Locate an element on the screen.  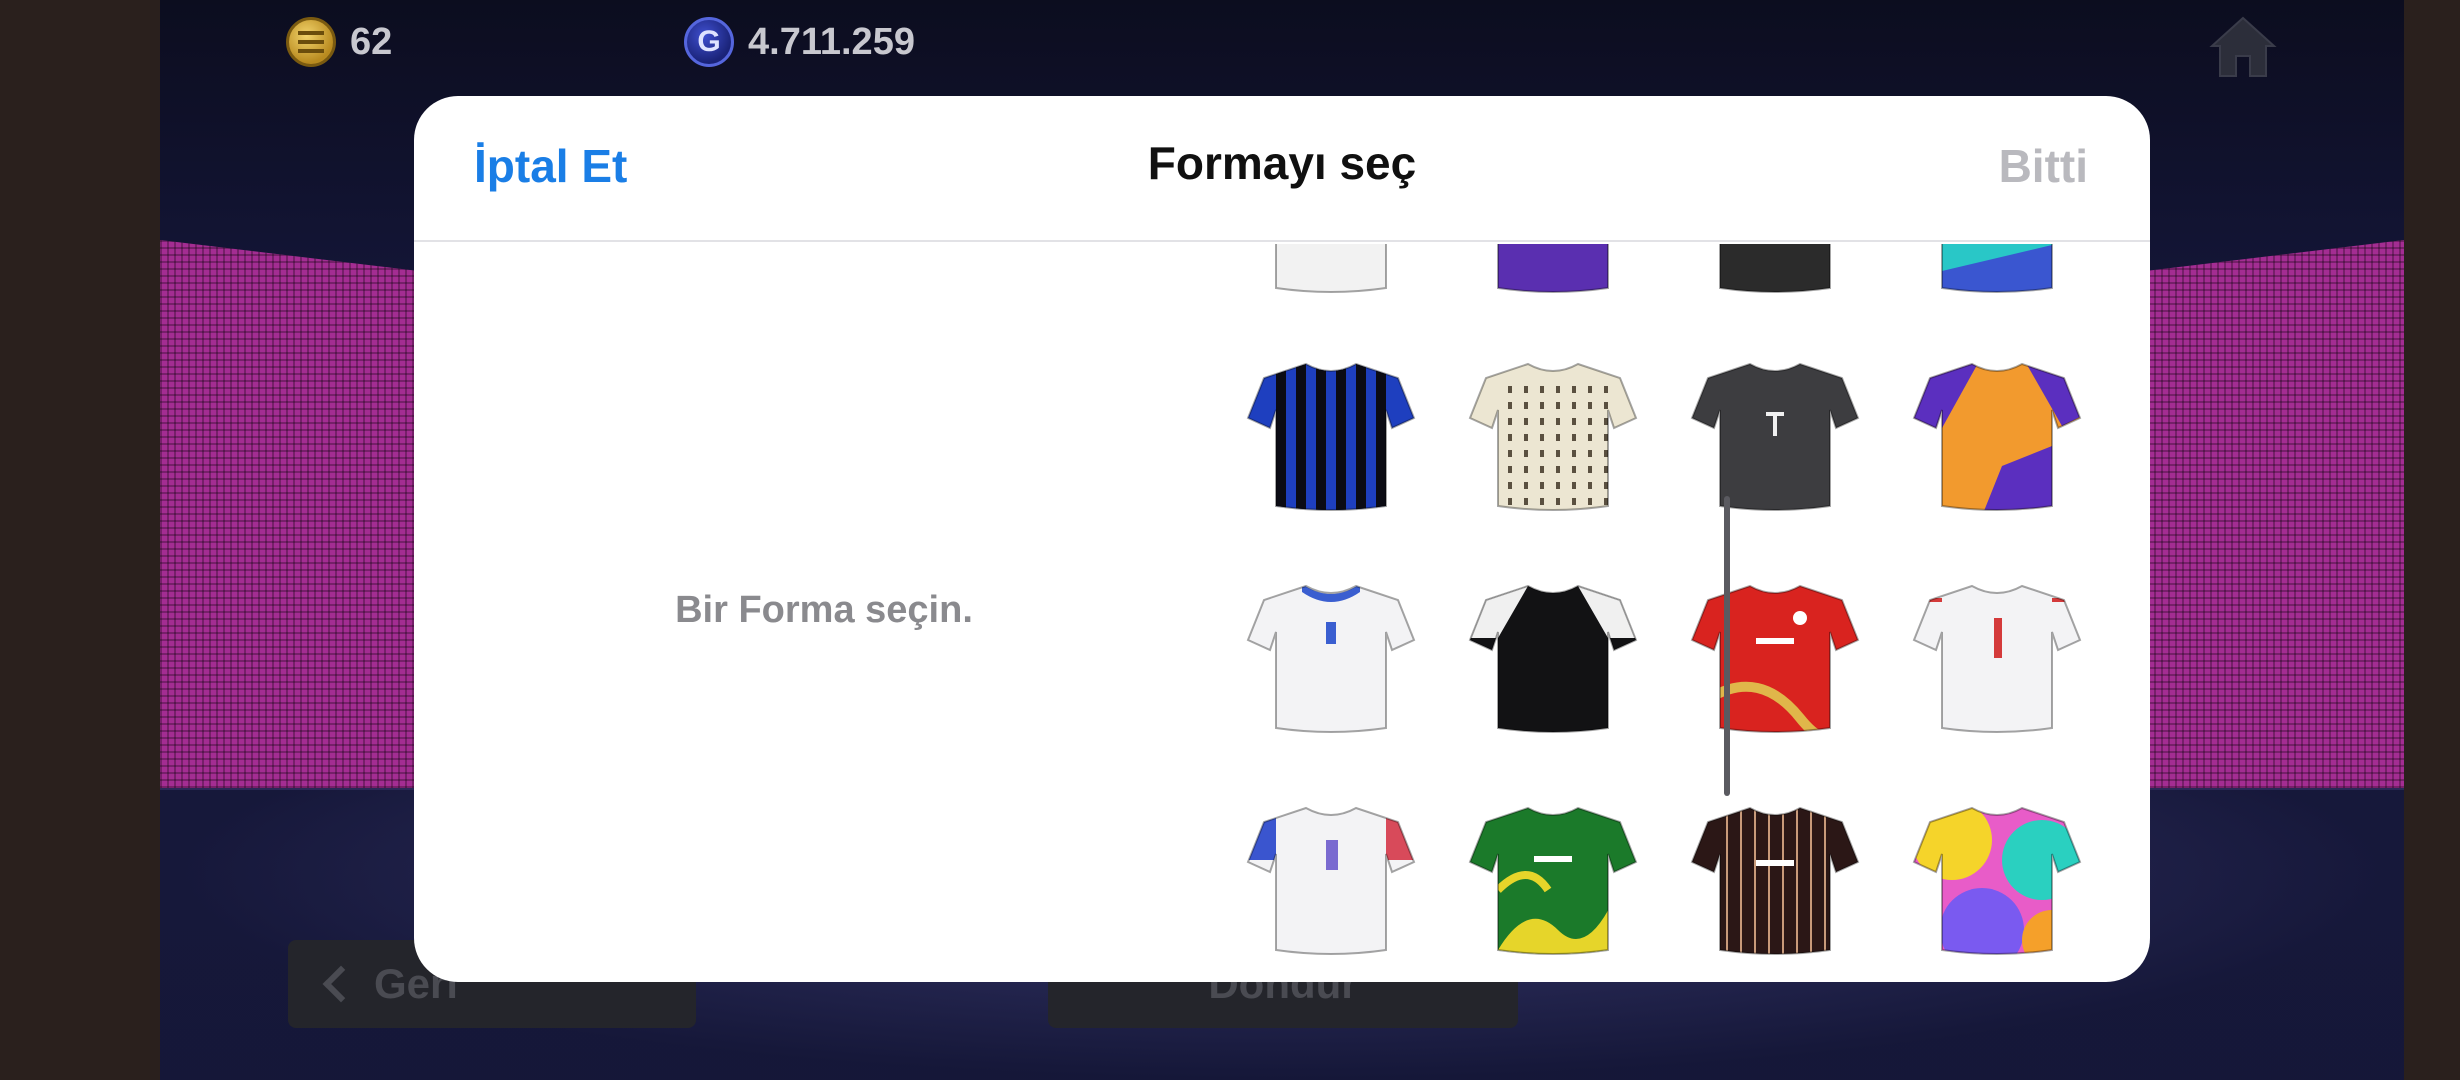
kit-option-black is located at coordinates (1775, 271).